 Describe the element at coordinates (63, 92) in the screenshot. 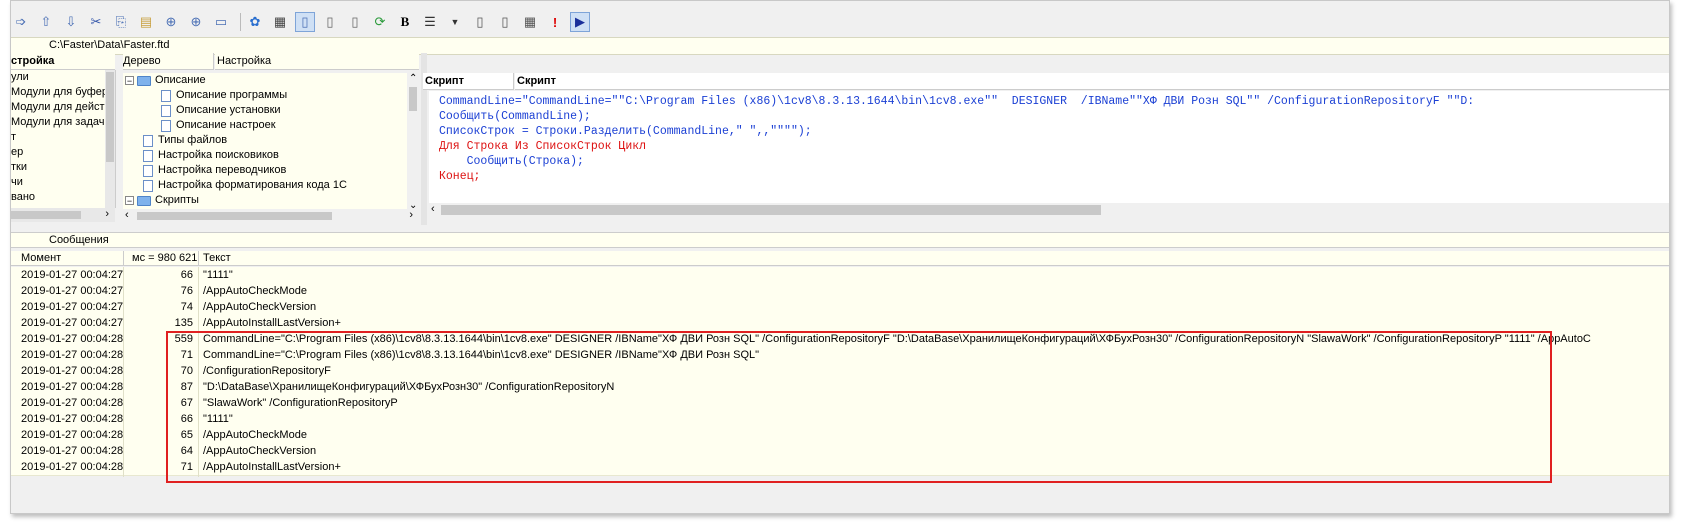

I see `list-item: Модули для буфера` at that location.